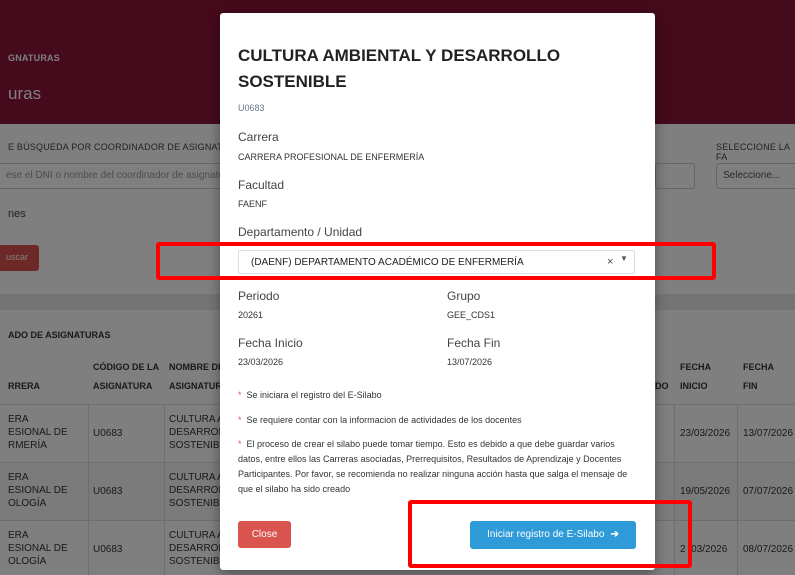 The height and width of the screenshot is (575, 795). Describe the element at coordinates (270, 343) in the screenshot. I see `fecha-inicio-label: Fecha Inicio` at that location.